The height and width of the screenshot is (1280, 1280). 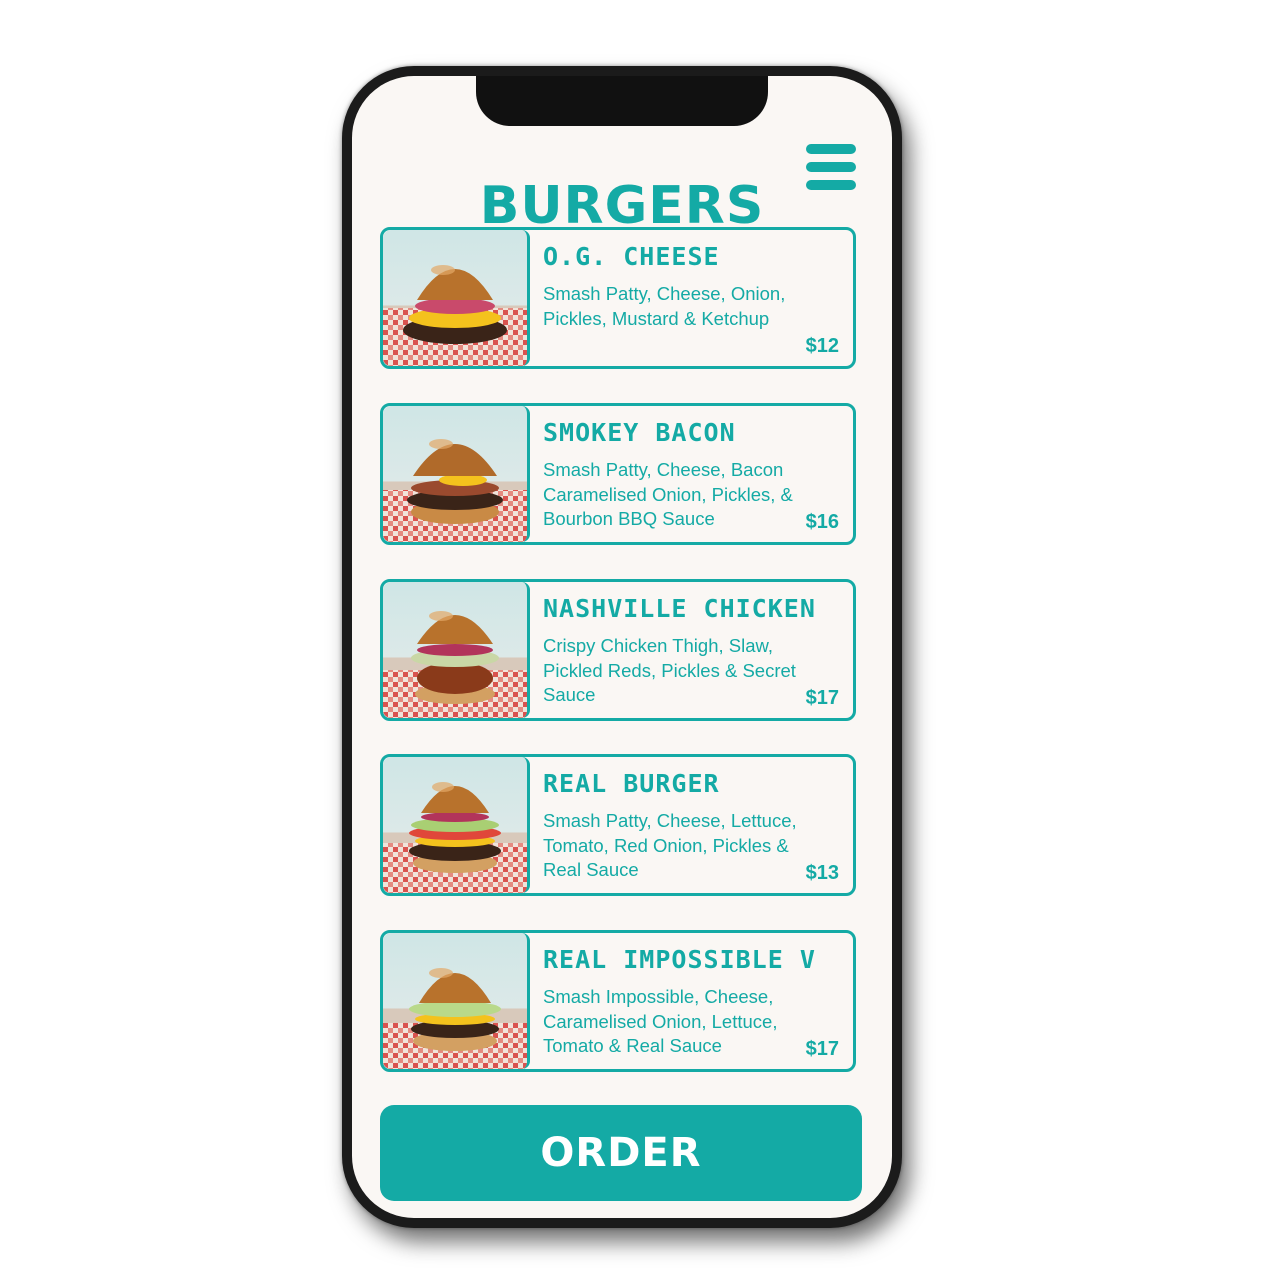 What do you see at coordinates (622, 101) in the screenshot?
I see `phone-notch` at bounding box center [622, 101].